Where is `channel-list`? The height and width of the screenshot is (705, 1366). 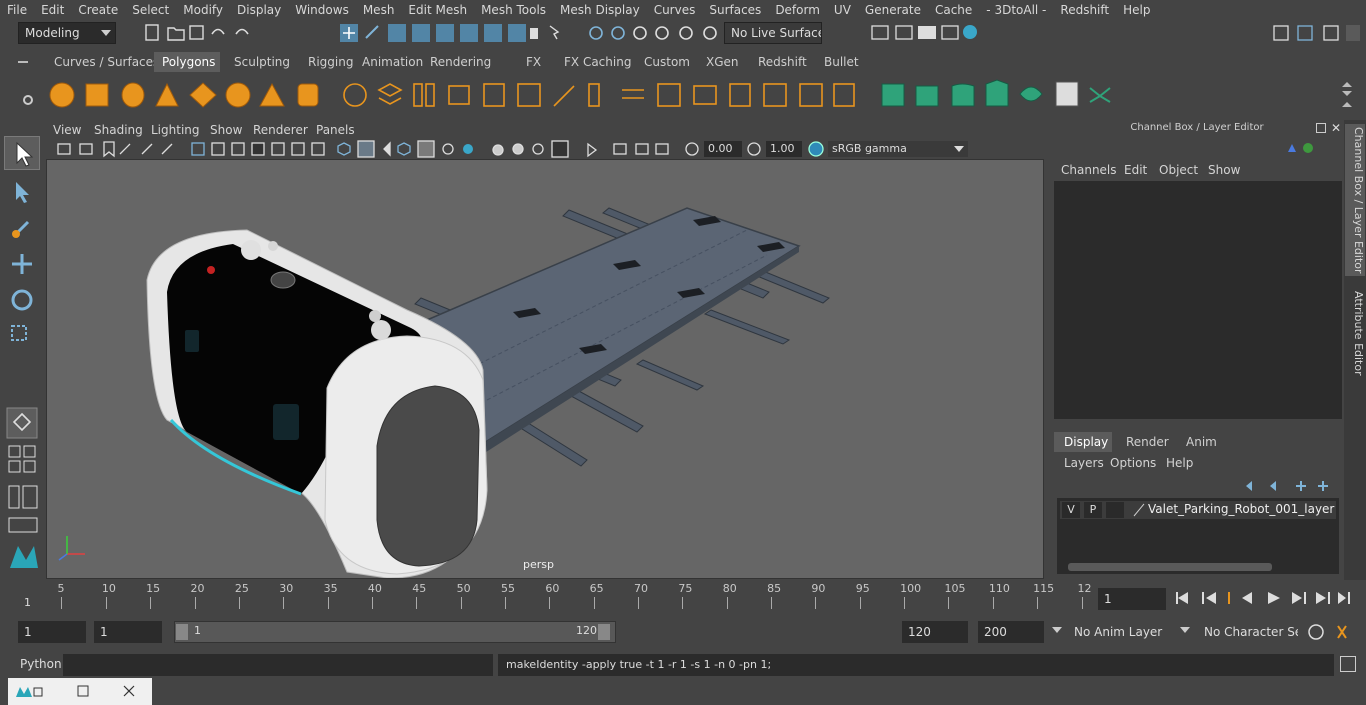
channel-list is located at coordinates (1198, 300).